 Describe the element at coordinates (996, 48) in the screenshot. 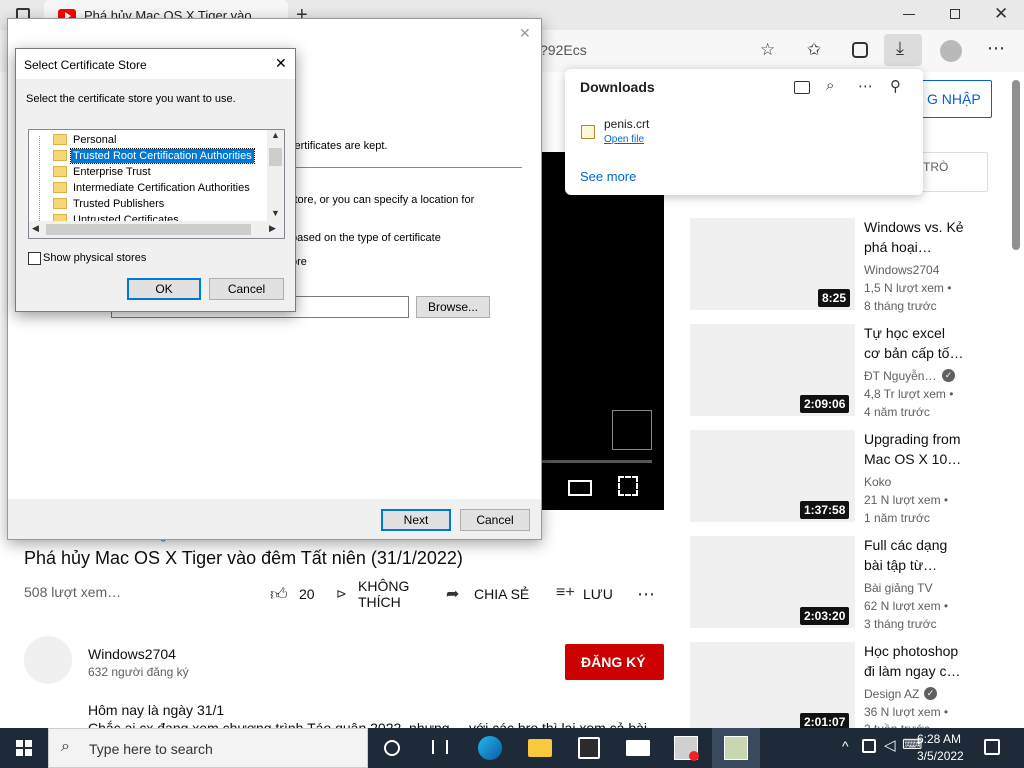

I see `more-icon: ⋯` at that location.